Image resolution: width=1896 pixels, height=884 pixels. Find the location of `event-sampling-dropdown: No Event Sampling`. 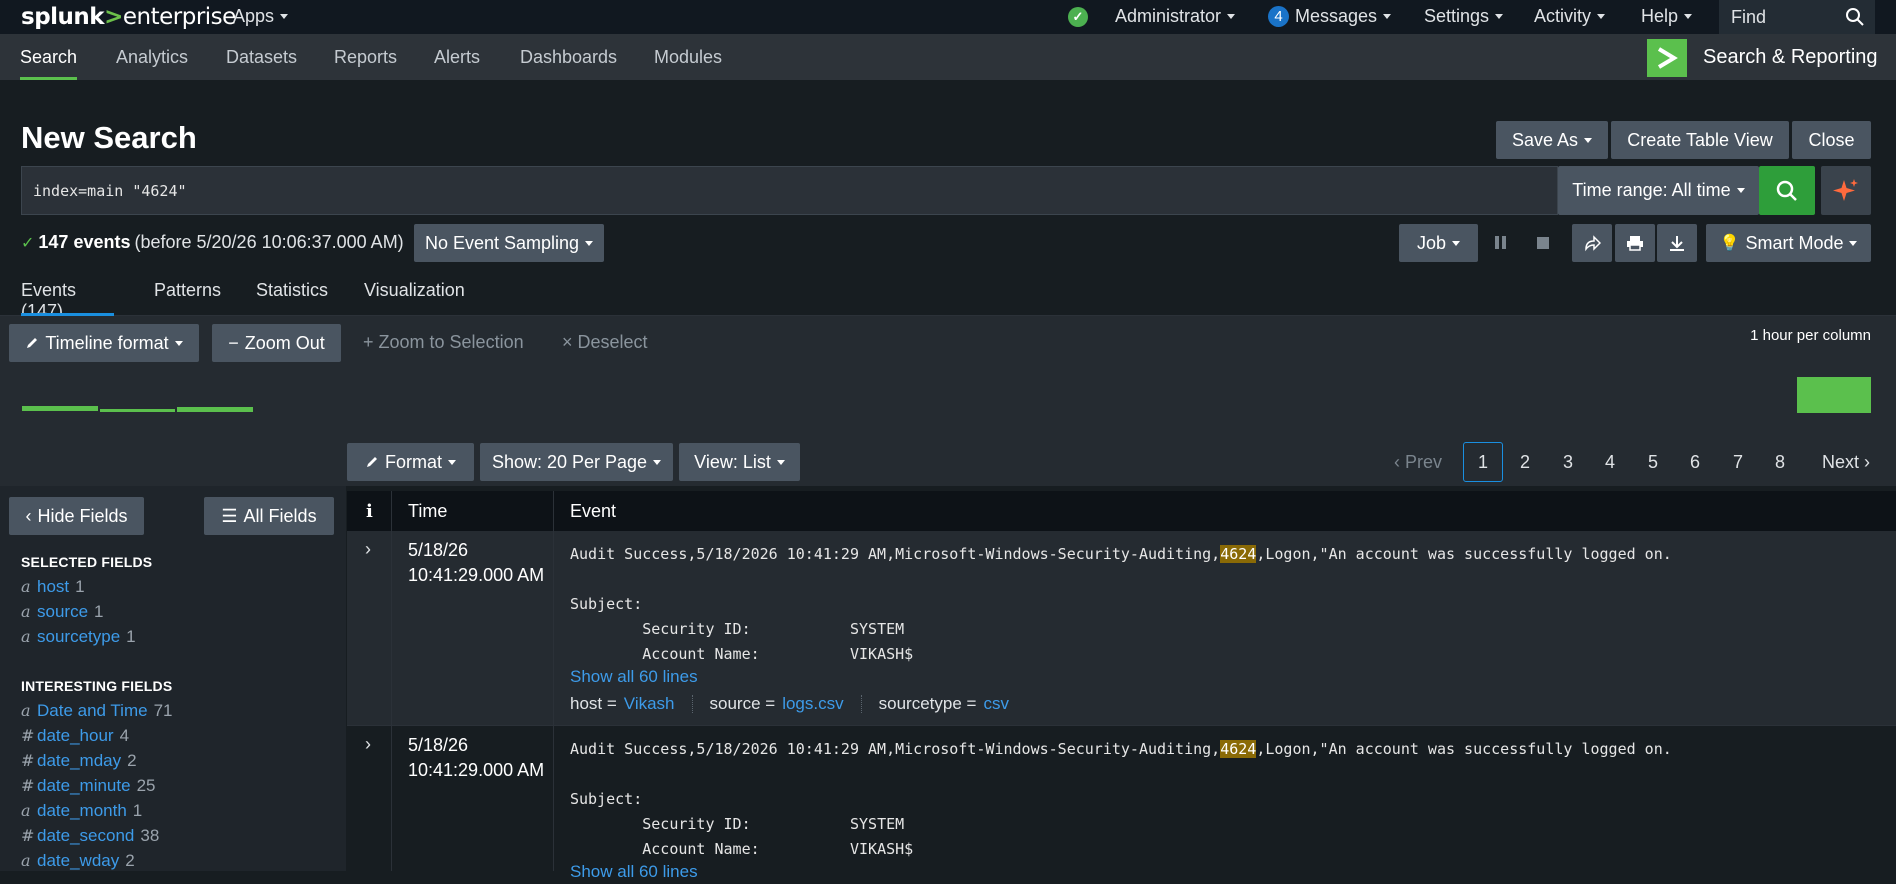

event-sampling-dropdown: No Event Sampling is located at coordinates (509, 243).